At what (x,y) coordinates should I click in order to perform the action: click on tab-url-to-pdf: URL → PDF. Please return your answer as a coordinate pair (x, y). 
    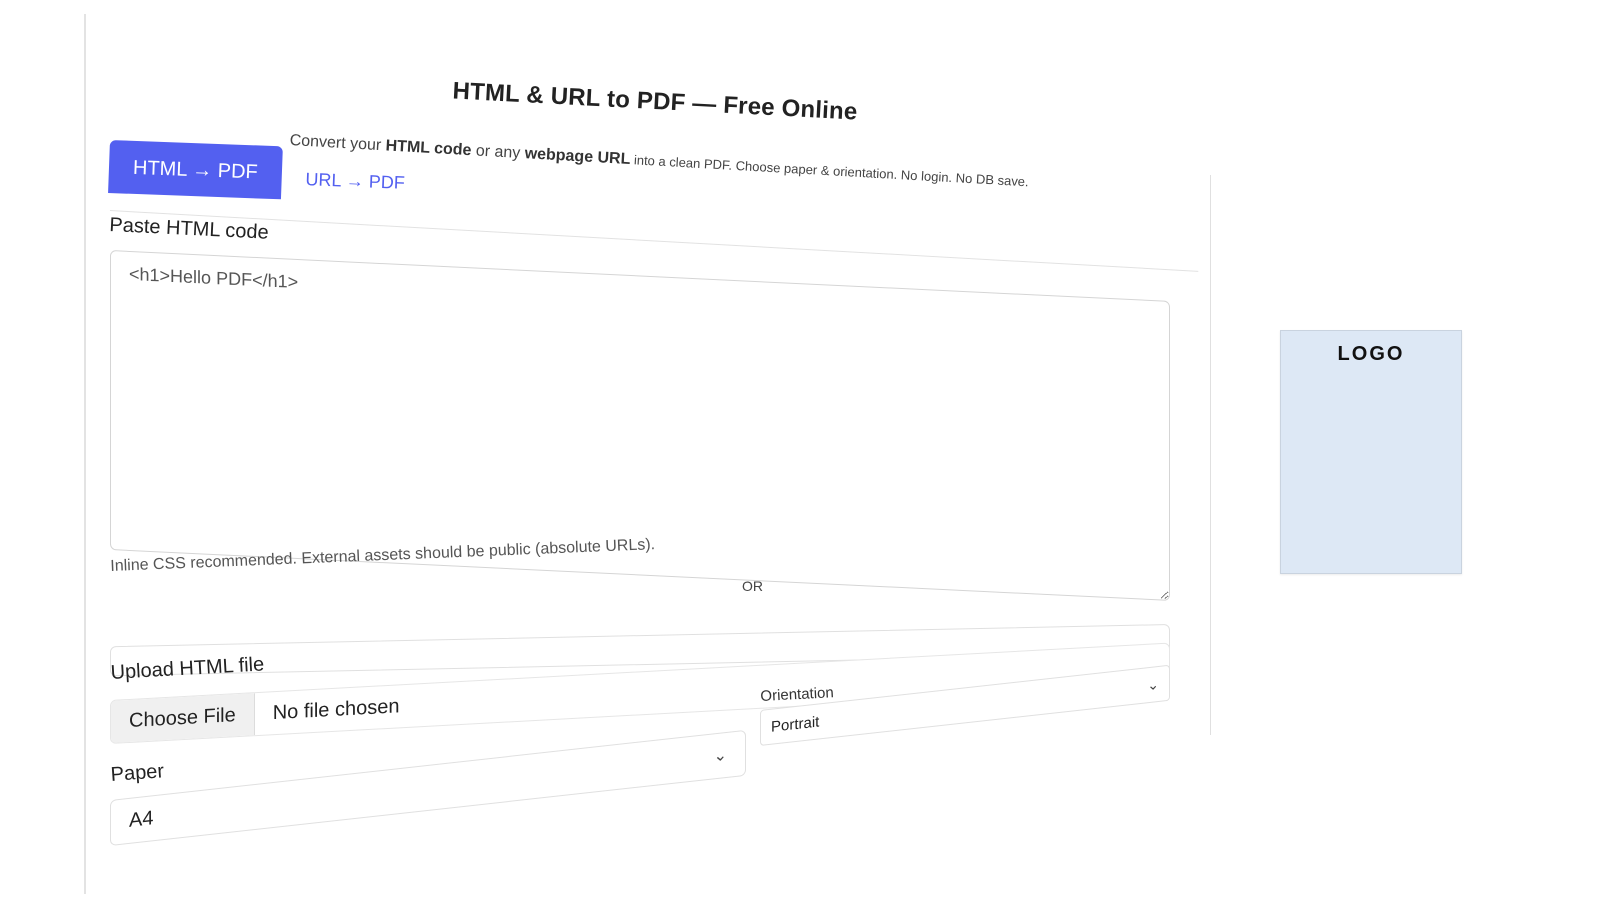
    Looking at the image, I should click on (355, 181).